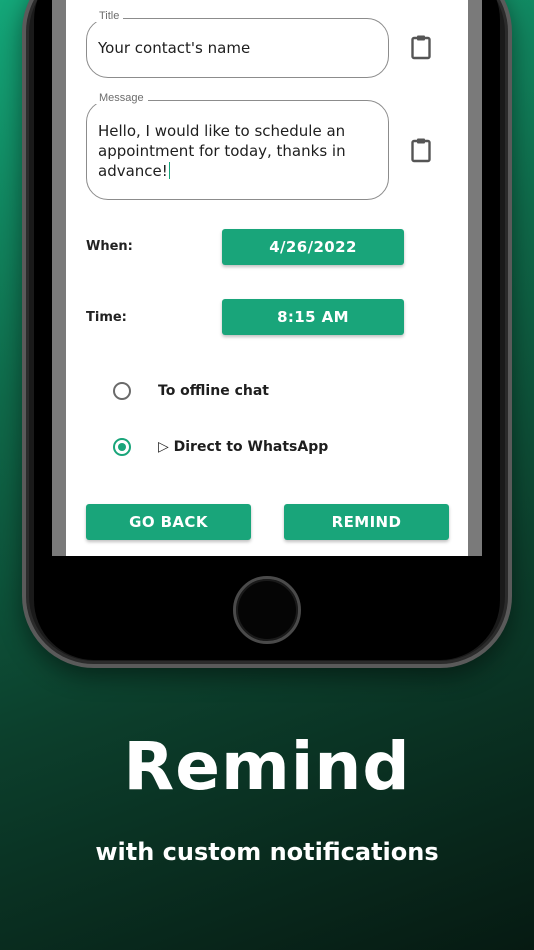 This screenshot has width=534, height=950. Describe the element at coordinates (122, 391) in the screenshot. I see `offline-chat-radio` at that location.